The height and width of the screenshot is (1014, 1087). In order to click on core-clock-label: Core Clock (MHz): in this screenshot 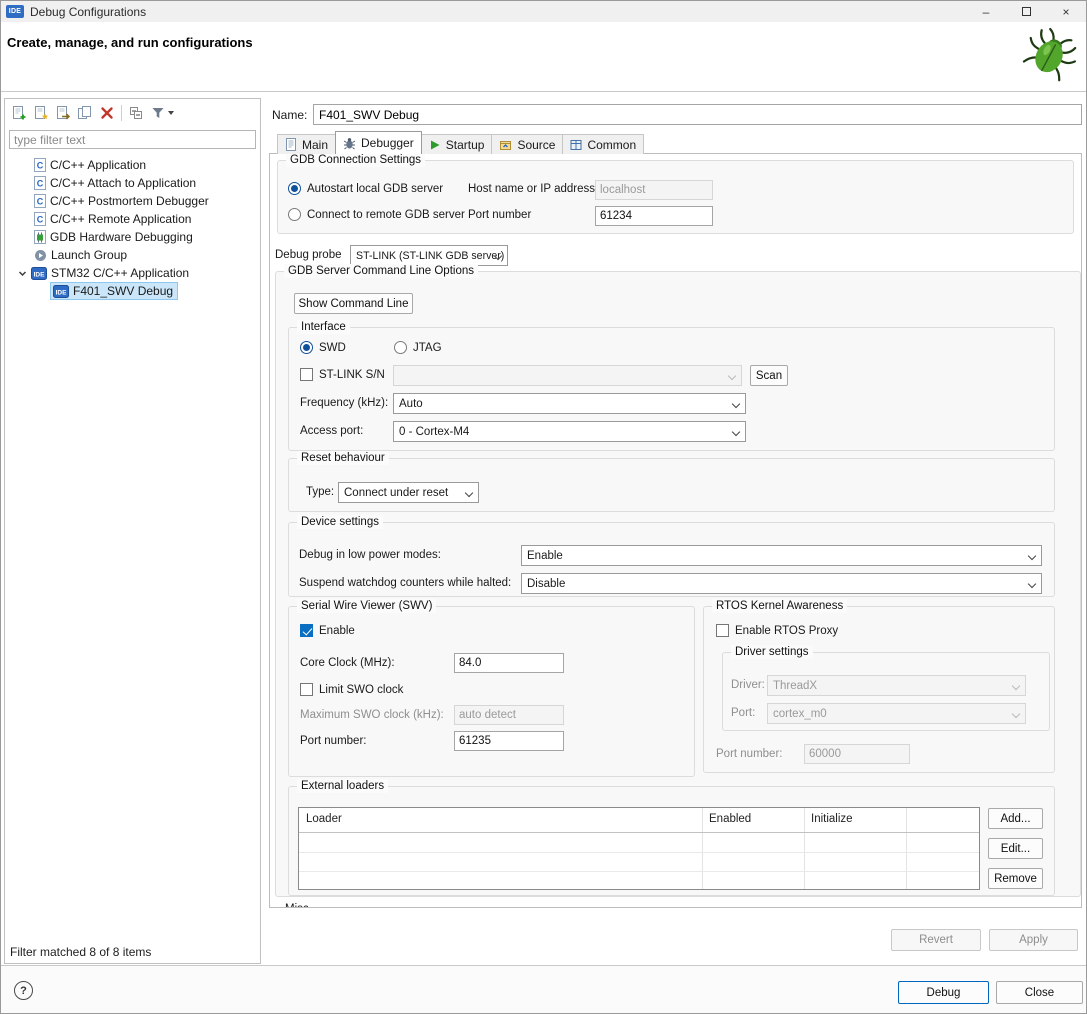, I will do `click(347, 663)`.